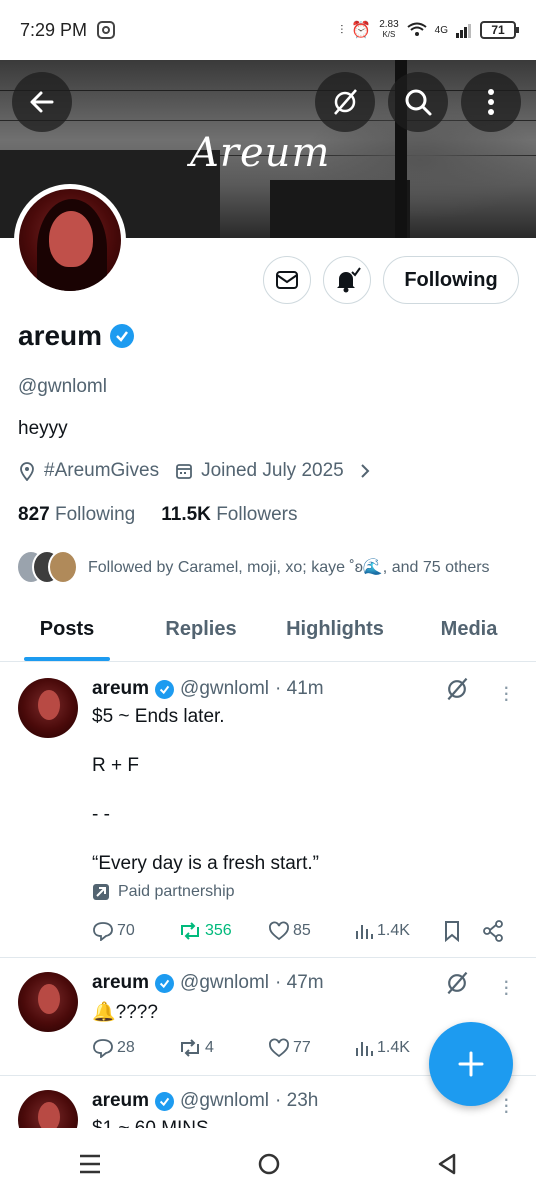 Image resolution: width=536 pixels, height=1200 pixels. Describe the element at coordinates (43, 428) in the screenshot. I see `profile-bio: heyyy` at that location.